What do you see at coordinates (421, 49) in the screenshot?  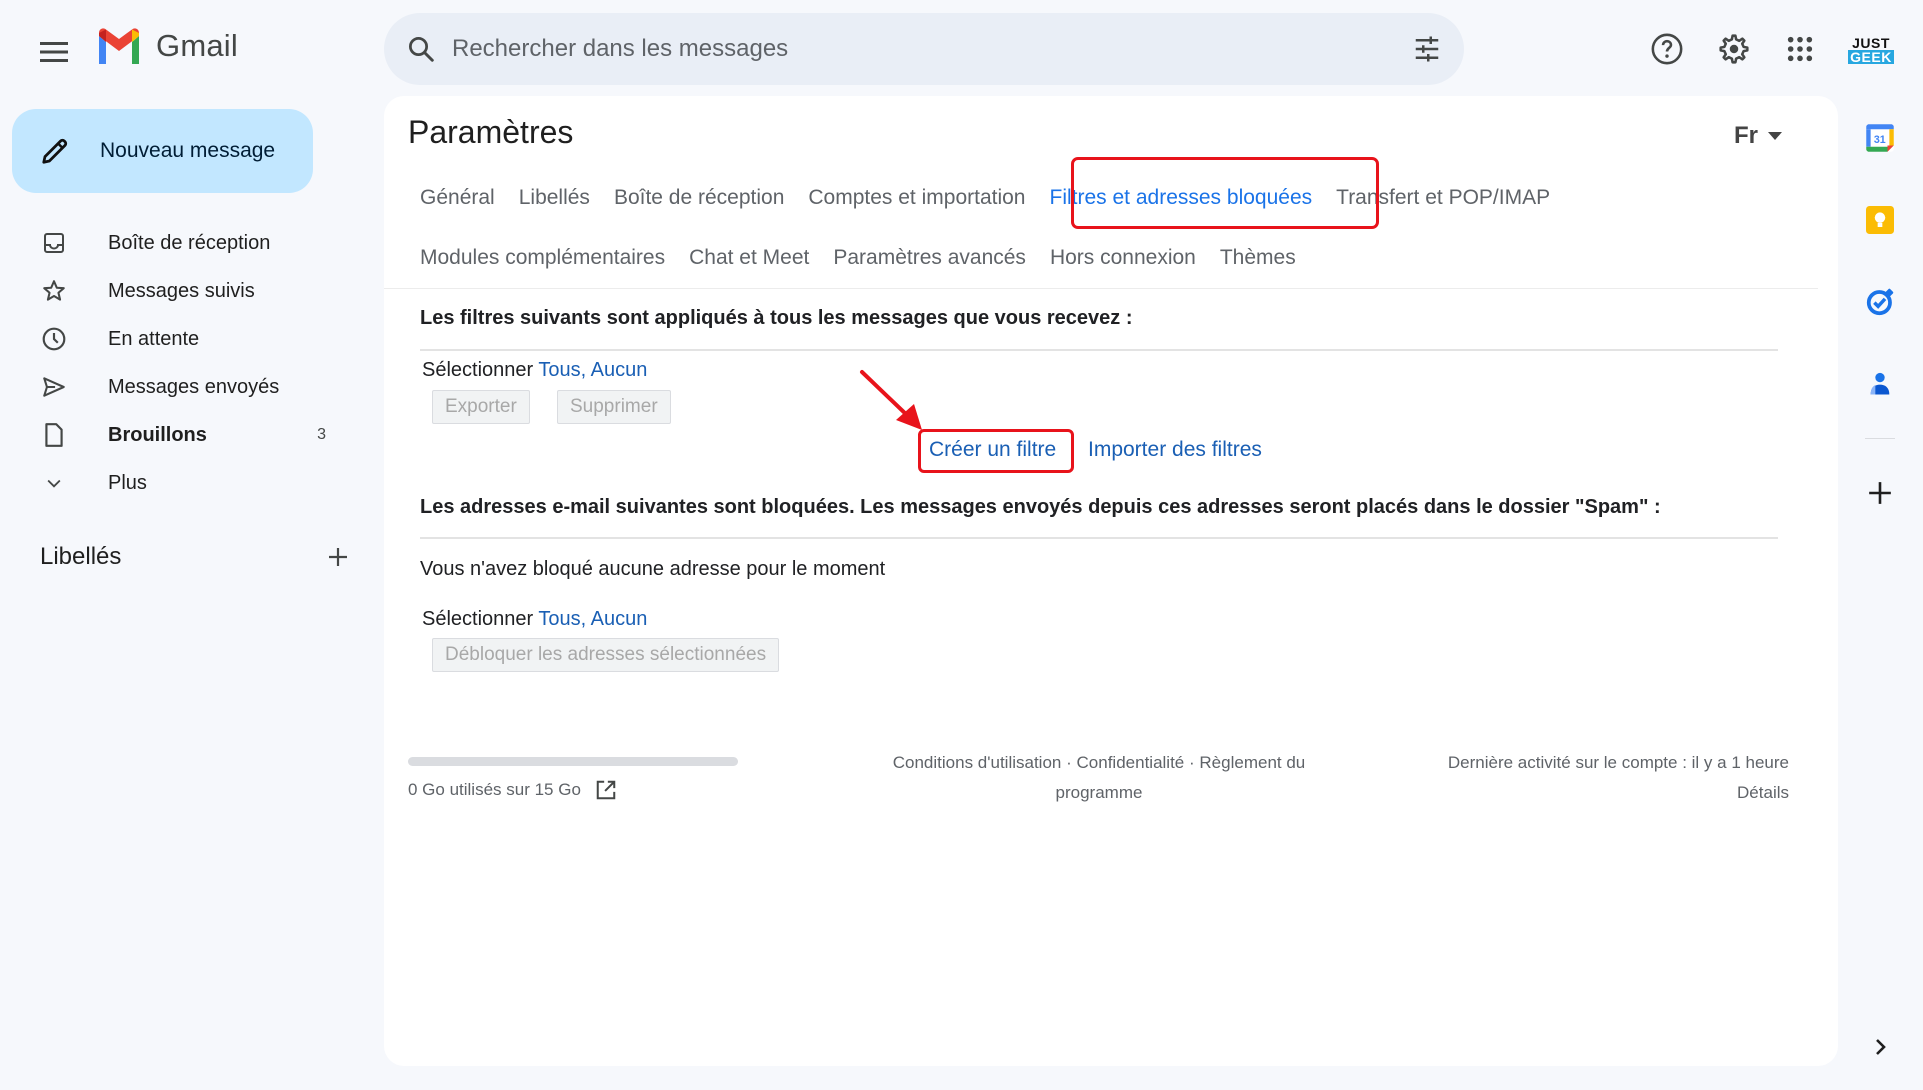 I see `search-icon` at bounding box center [421, 49].